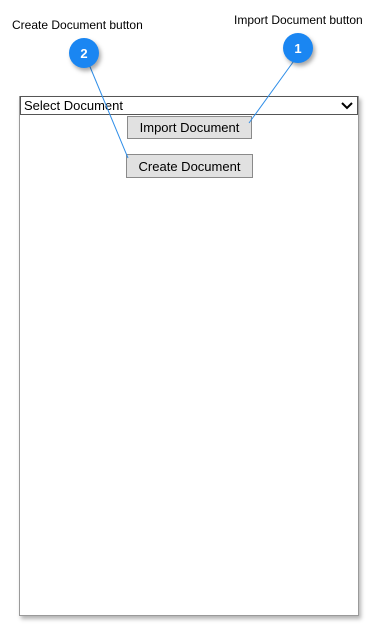 This screenshot has height=625, width=389. Describe the element at coordinates (73, 105) in the screenshot. I see `document-select-value: Select Document` at that location.